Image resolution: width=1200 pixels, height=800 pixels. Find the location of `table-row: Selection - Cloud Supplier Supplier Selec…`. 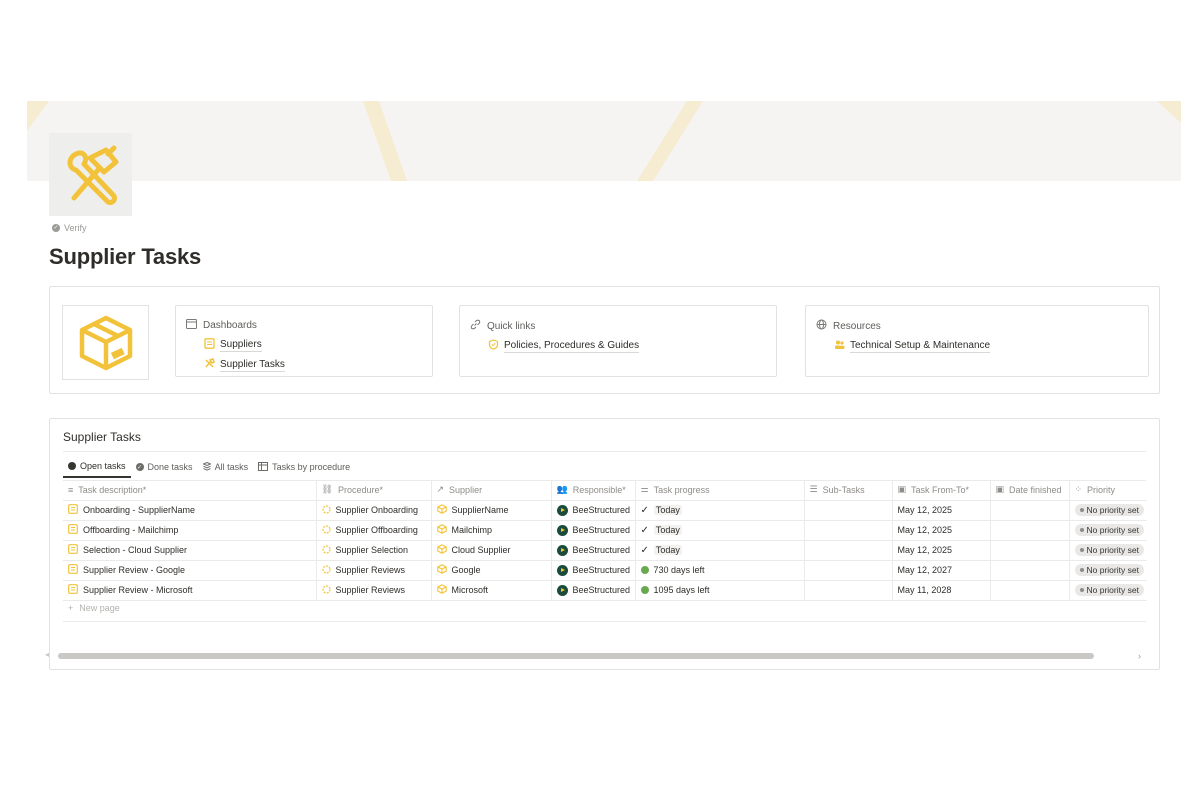

table-row: Selection - Cloud Supplier Supplier Selec… is located at coordinates (605, 550).